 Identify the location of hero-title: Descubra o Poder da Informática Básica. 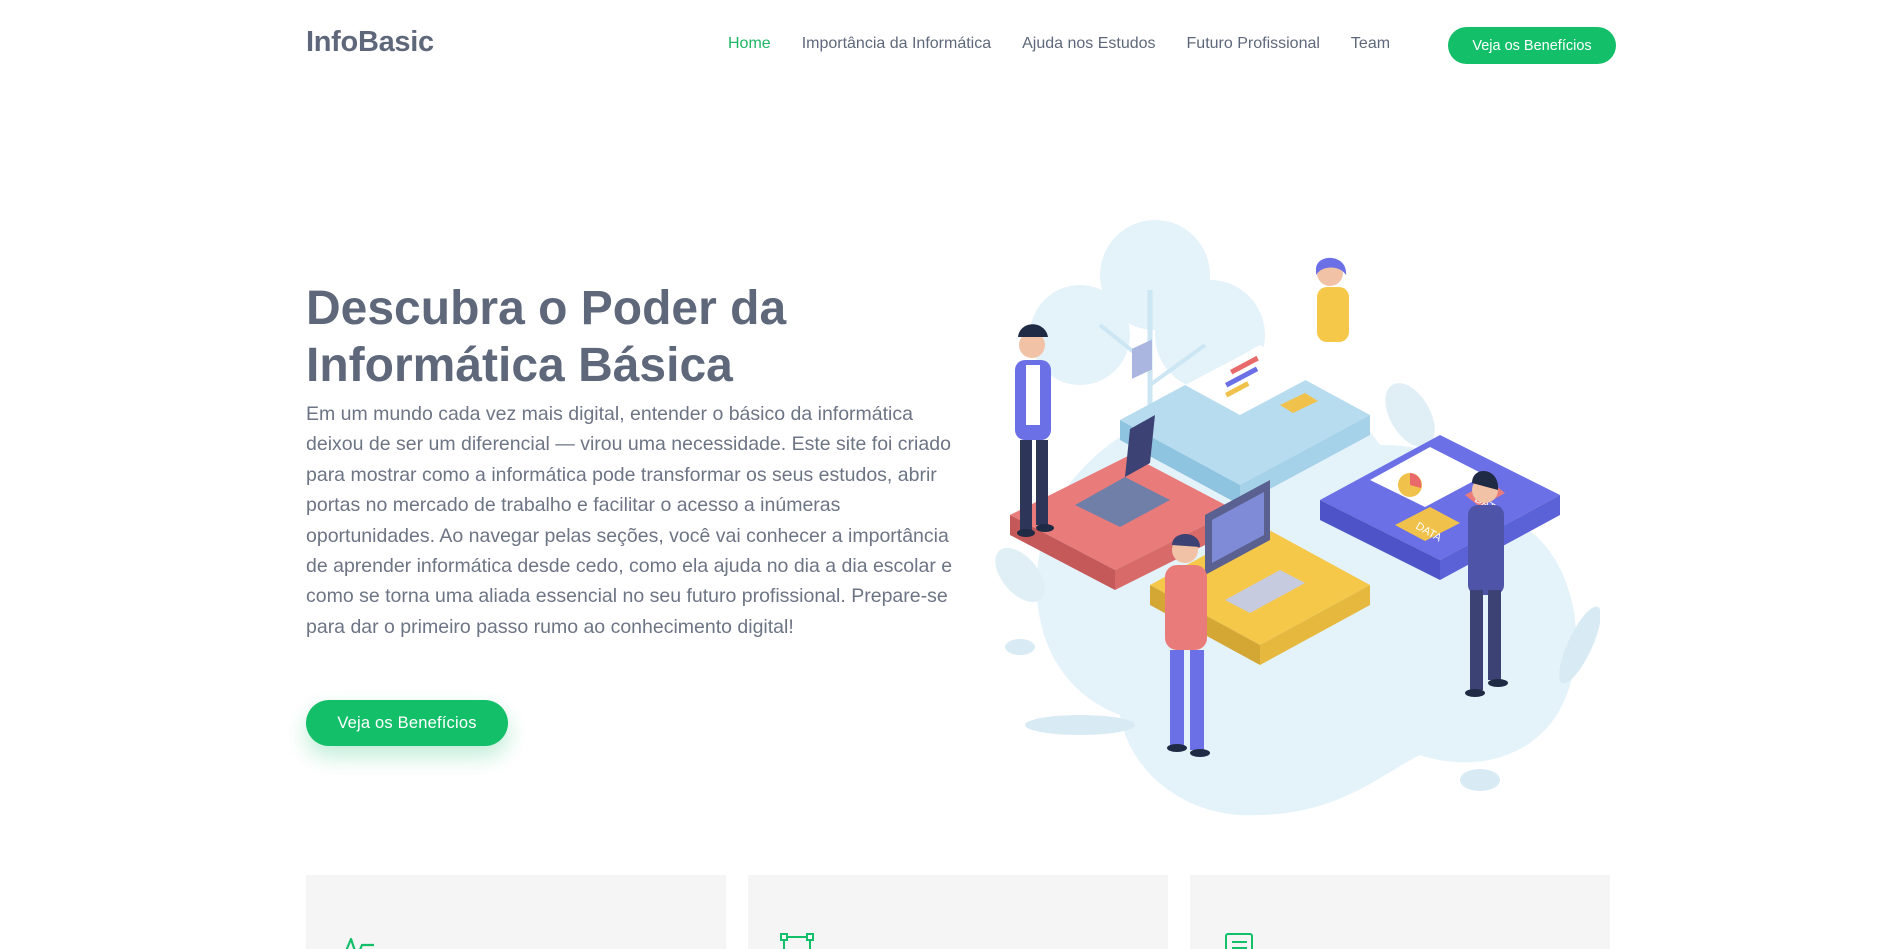
(546, 337).